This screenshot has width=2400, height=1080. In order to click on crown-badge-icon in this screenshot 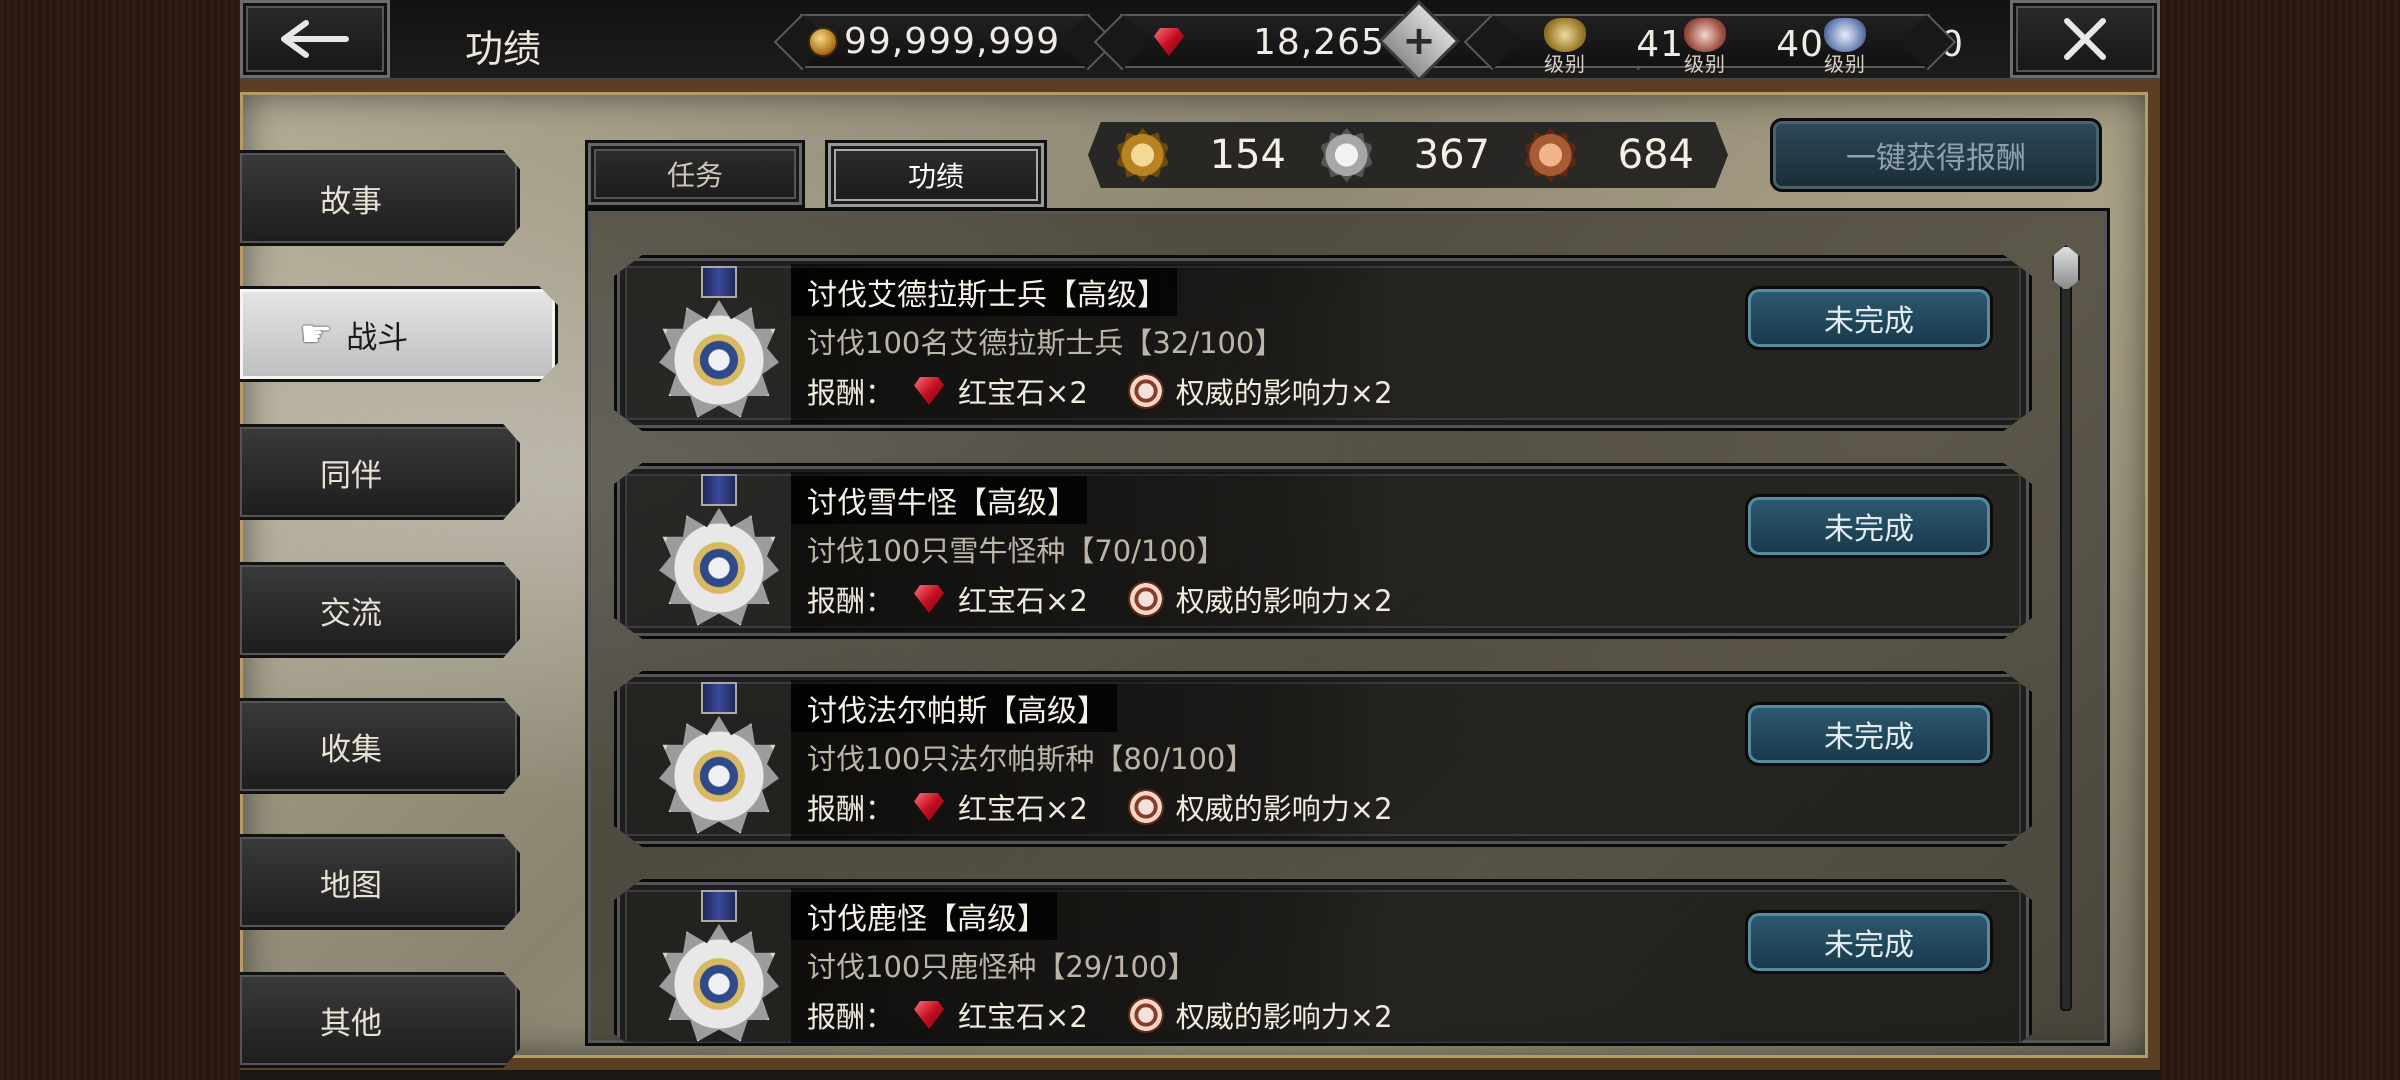, I will do `click(1845, 35)`.